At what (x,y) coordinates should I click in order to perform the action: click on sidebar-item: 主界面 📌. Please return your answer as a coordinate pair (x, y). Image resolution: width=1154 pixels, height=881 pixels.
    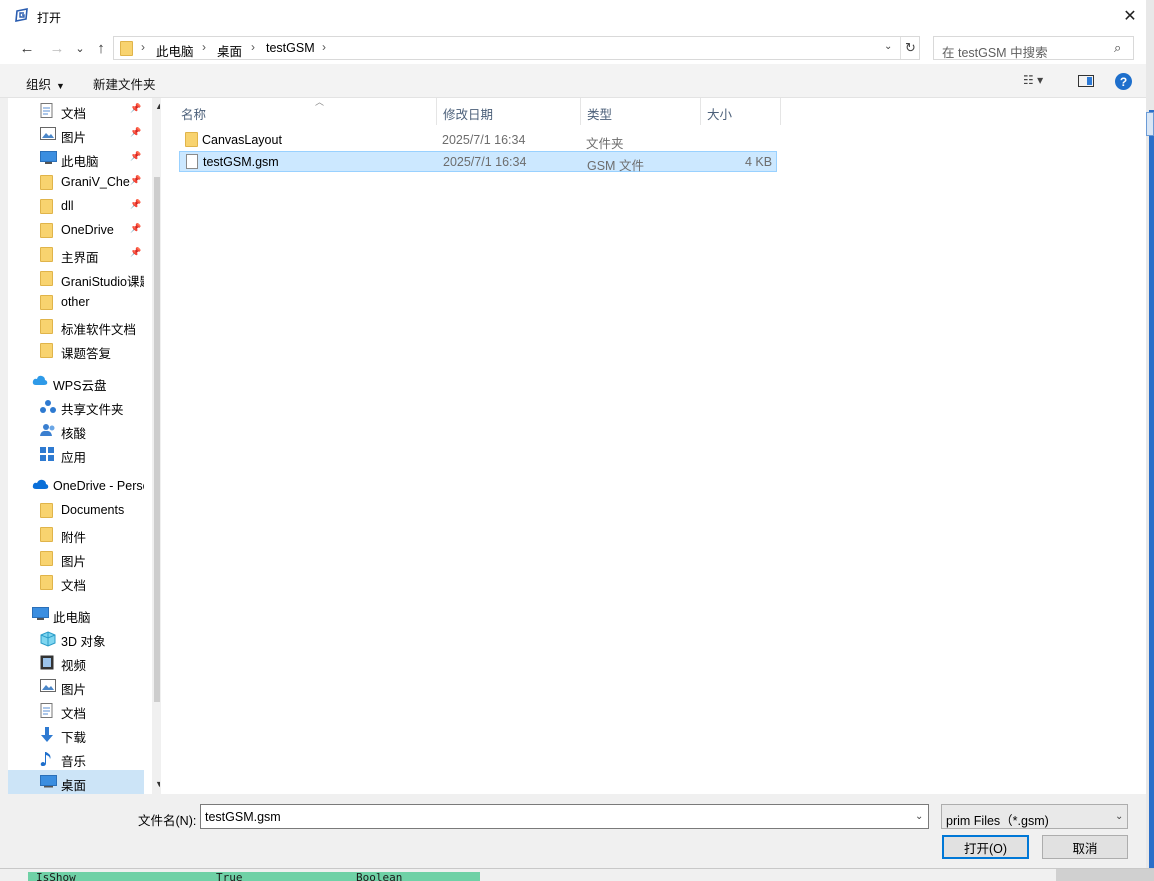
    Looking at the image, I should click on (76, 254).